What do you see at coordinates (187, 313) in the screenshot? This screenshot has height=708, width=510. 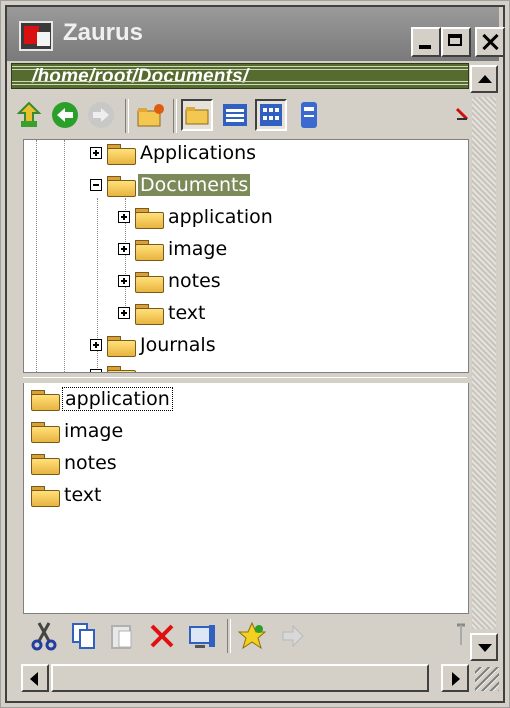 I see `tree-item-label: text` at bounding box center [187, 313].